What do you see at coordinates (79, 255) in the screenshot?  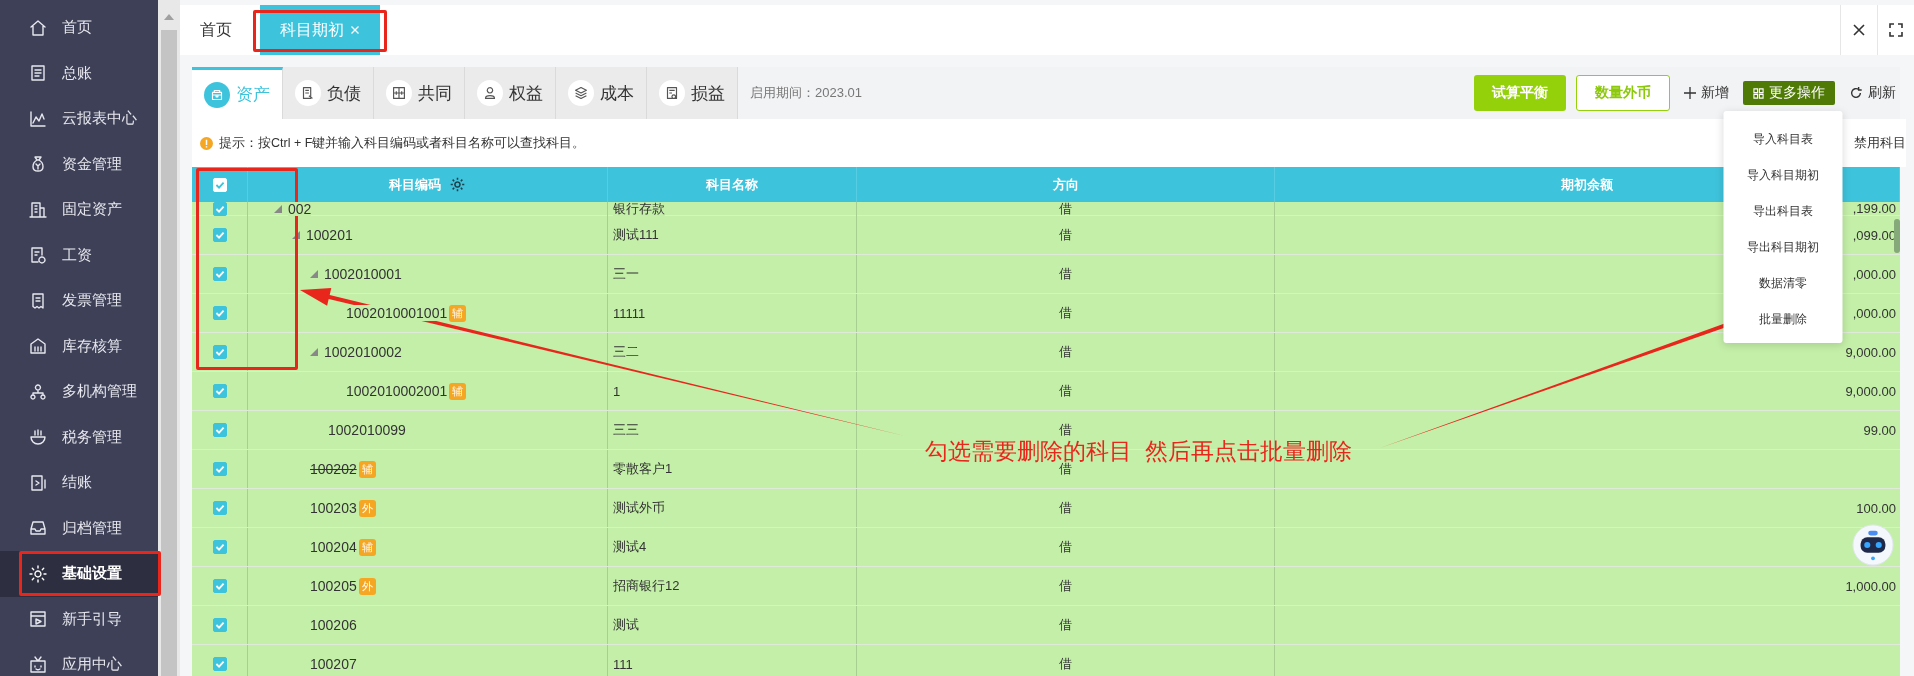 I see `sidebar-item: 工资` at bounding box center [79, 255].